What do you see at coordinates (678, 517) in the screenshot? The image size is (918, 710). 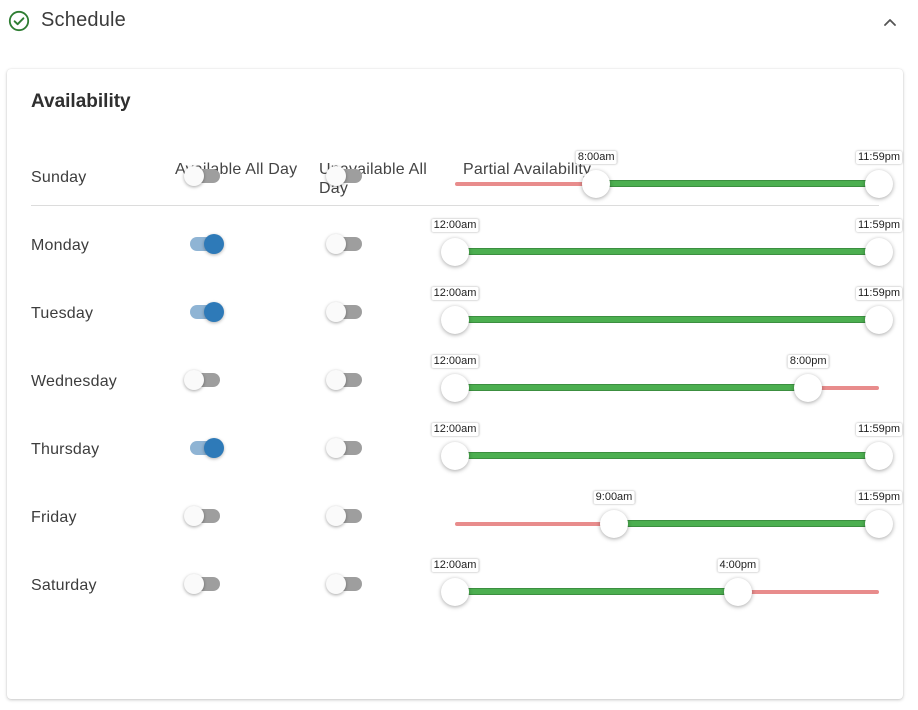 I see `partial-availability-slider-friday: 9:00am 11:59pm` at bounding box center [678, 517].